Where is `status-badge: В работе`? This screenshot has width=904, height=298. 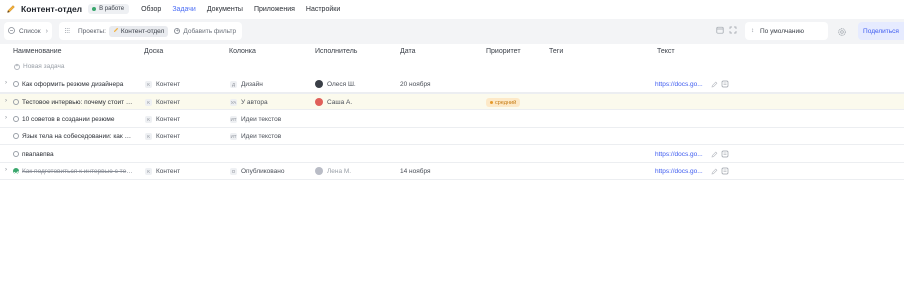 status-badge: В работе is located at coordinates (109, 9).